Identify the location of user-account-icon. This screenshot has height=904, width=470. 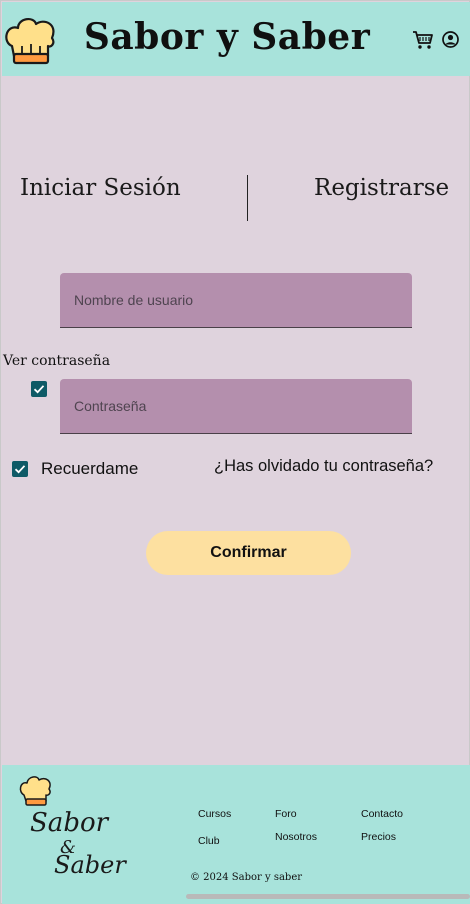
(450, 39).